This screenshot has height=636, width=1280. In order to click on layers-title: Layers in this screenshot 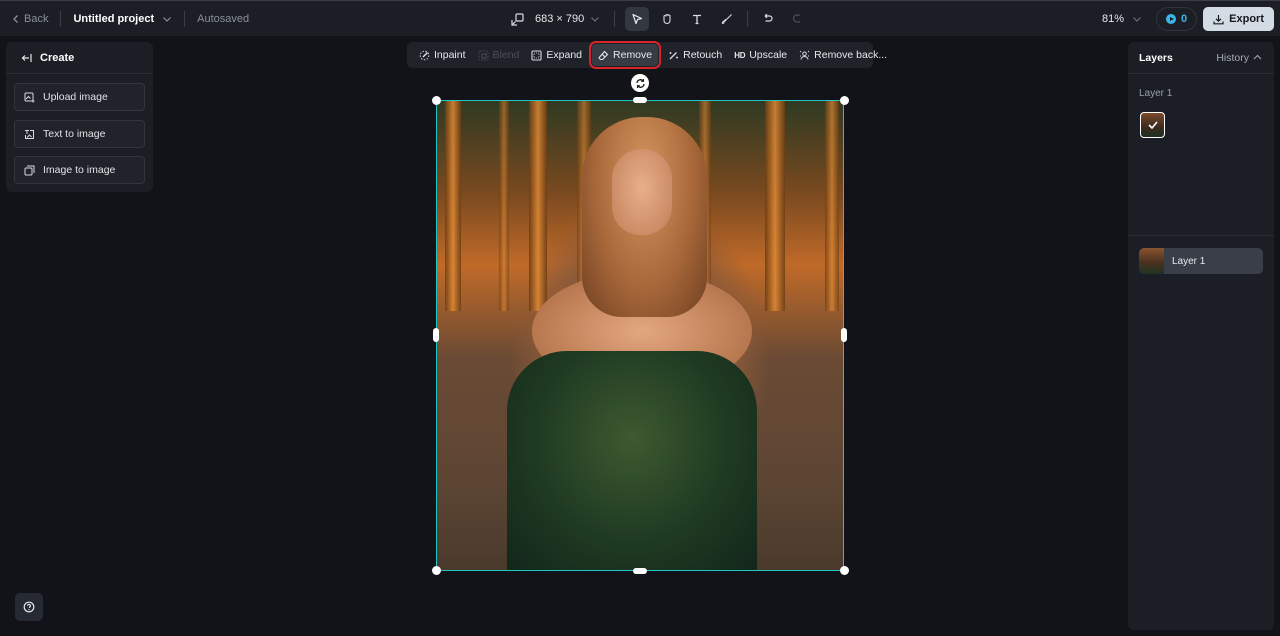, I will do `click(1156, 57)`.